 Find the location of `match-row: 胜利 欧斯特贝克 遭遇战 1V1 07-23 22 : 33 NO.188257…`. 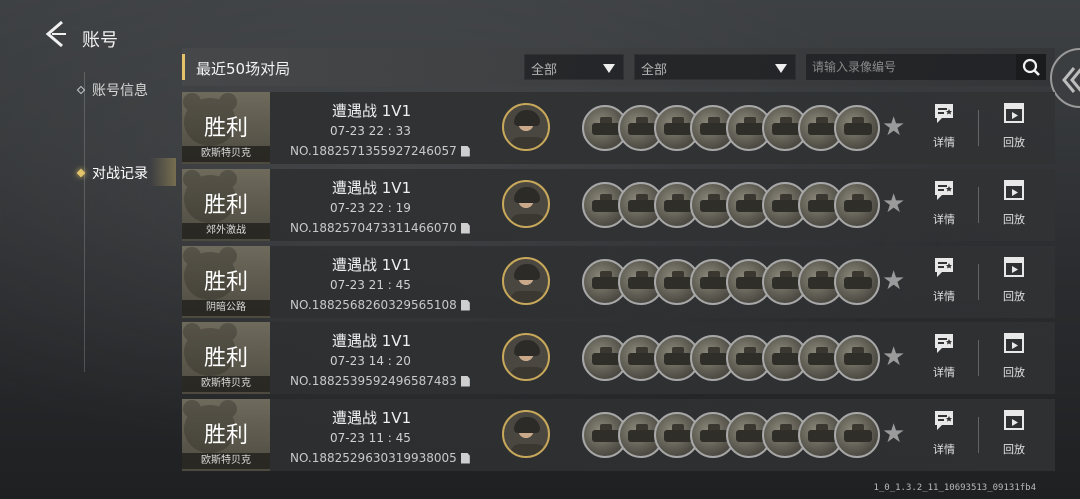

match-row: 胜利 欧斯特贝克 遭遇战 1V1 07-23 22 : 33 NO.188257… is located at coordinates (618, 128).